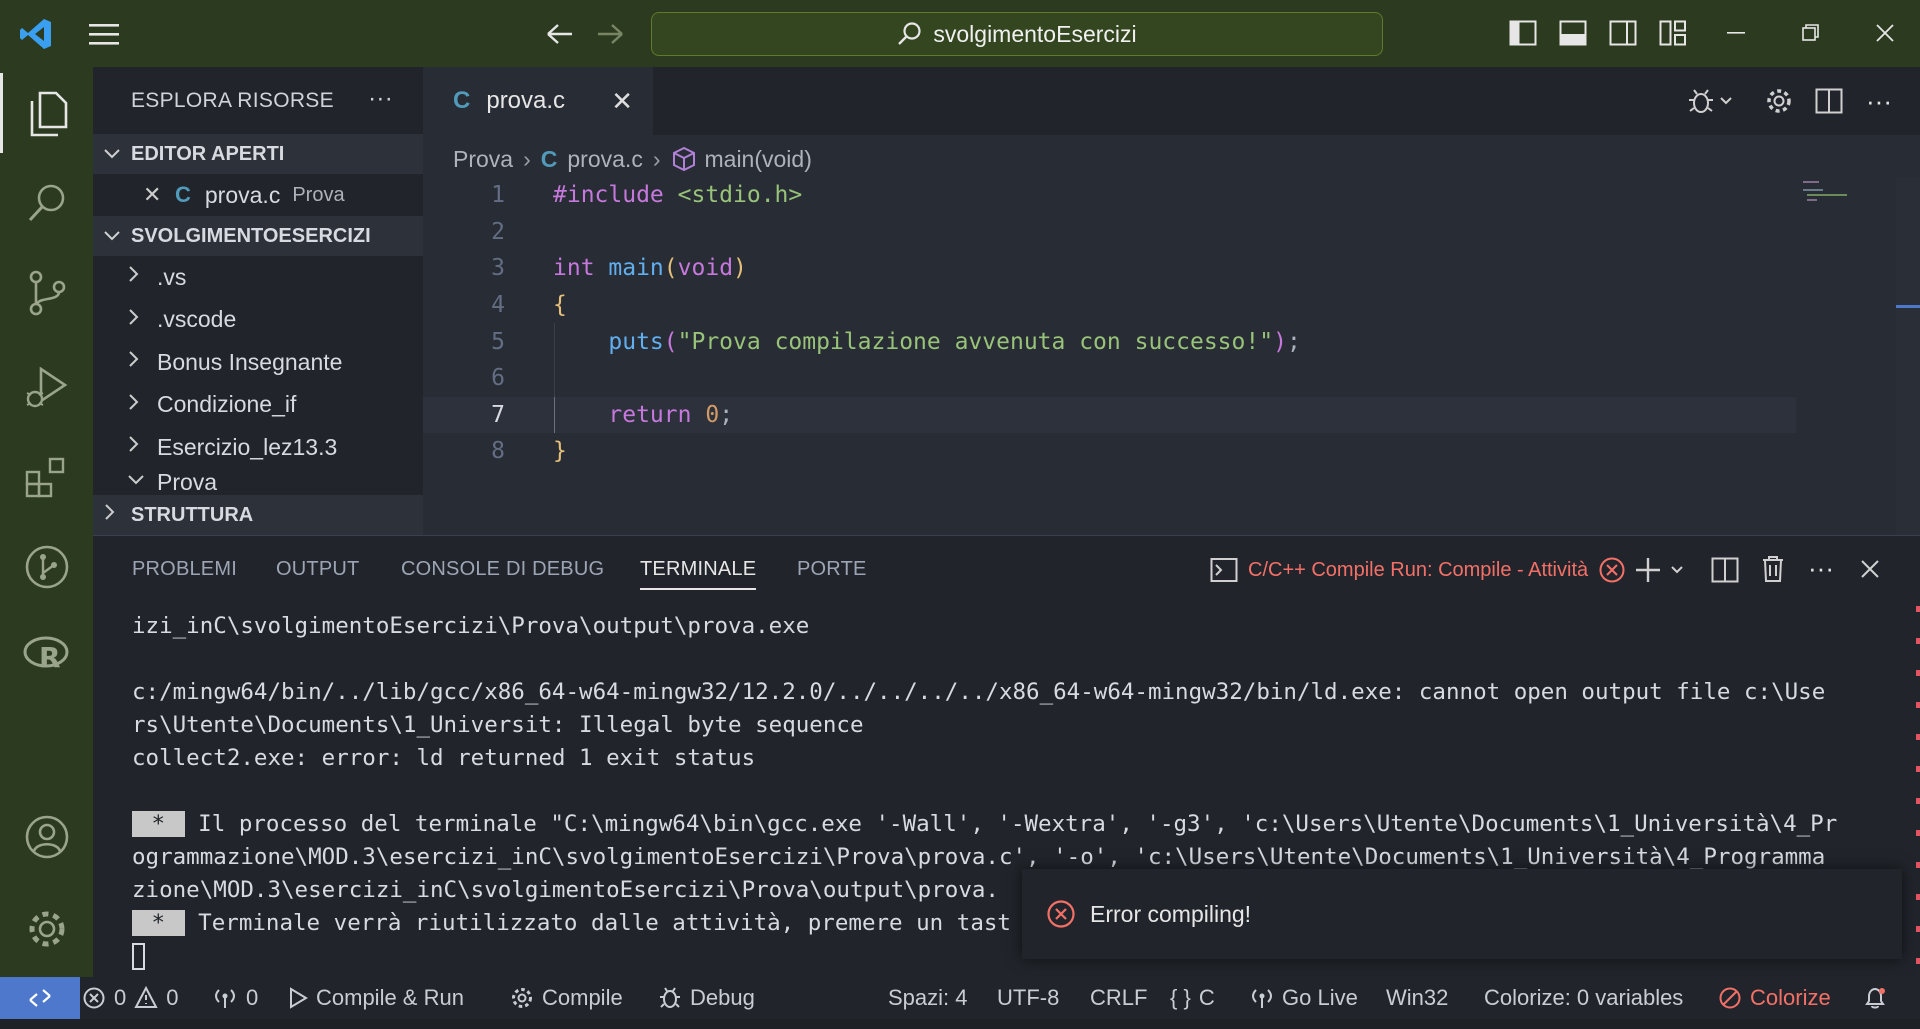 The height and width of the screenshot is (1029, 1920). What do you see at coordinates (502, 569) in the screenshot?
I see `tab-debug-console: CONSOLE DI DEBUG` at bounding box center [502, 569].